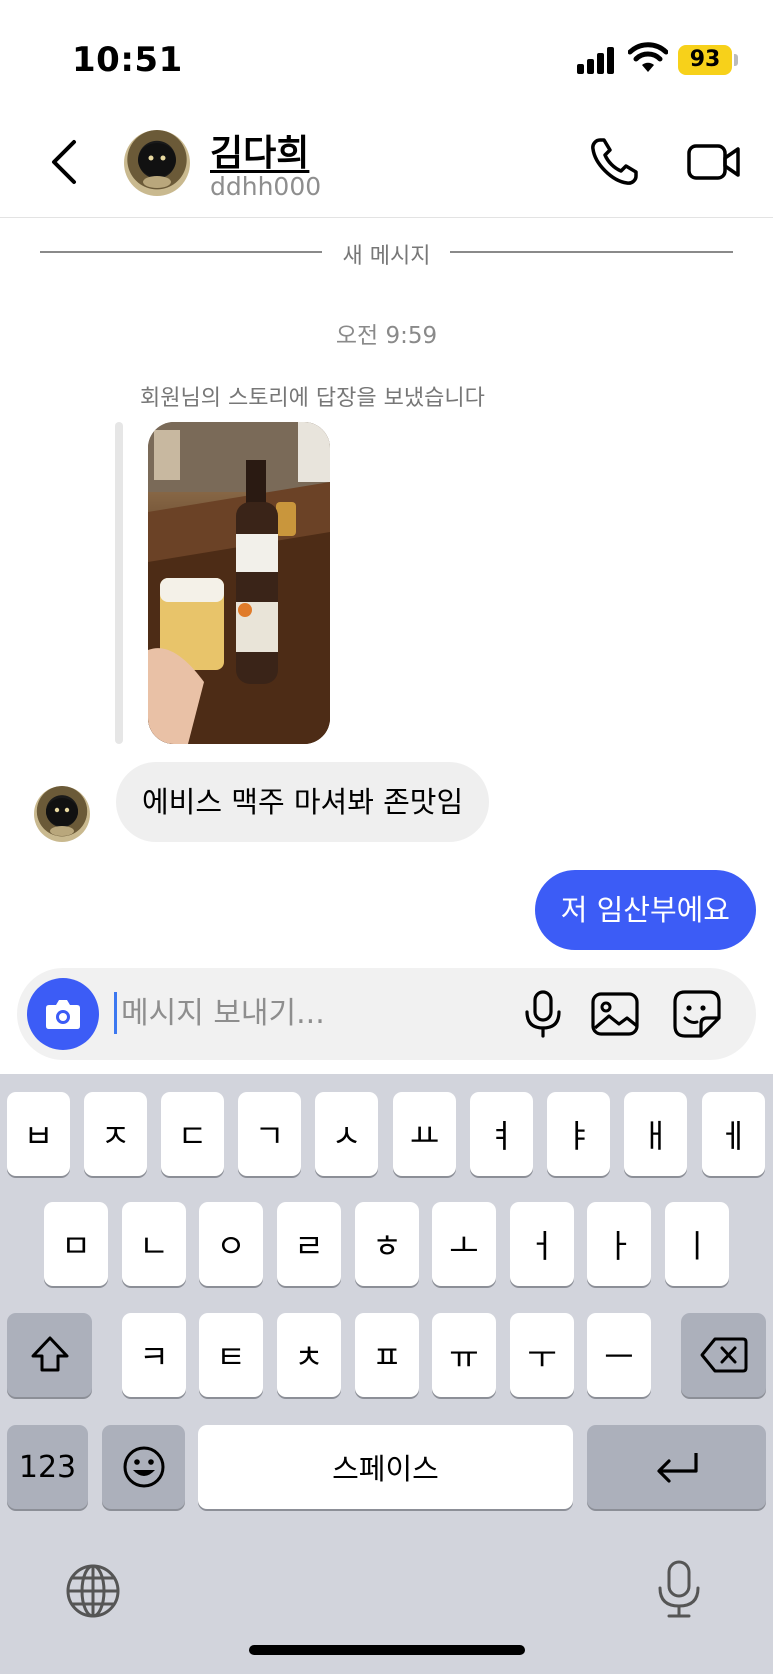 The height and width of the screenshot is (1674, 773). I want to click on emoji-key, so click(143, 1467).